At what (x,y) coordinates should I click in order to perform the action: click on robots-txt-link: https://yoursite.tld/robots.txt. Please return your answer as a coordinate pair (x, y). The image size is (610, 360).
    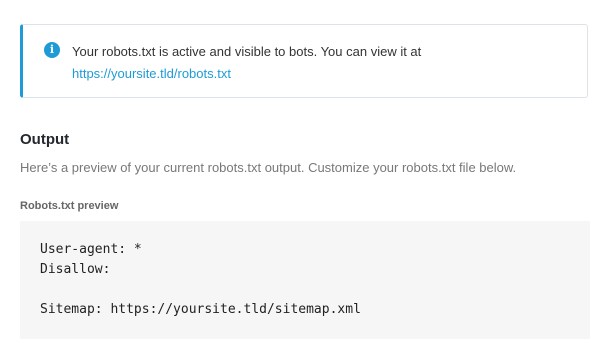
    Looking at the image, I should click on (246, 74).